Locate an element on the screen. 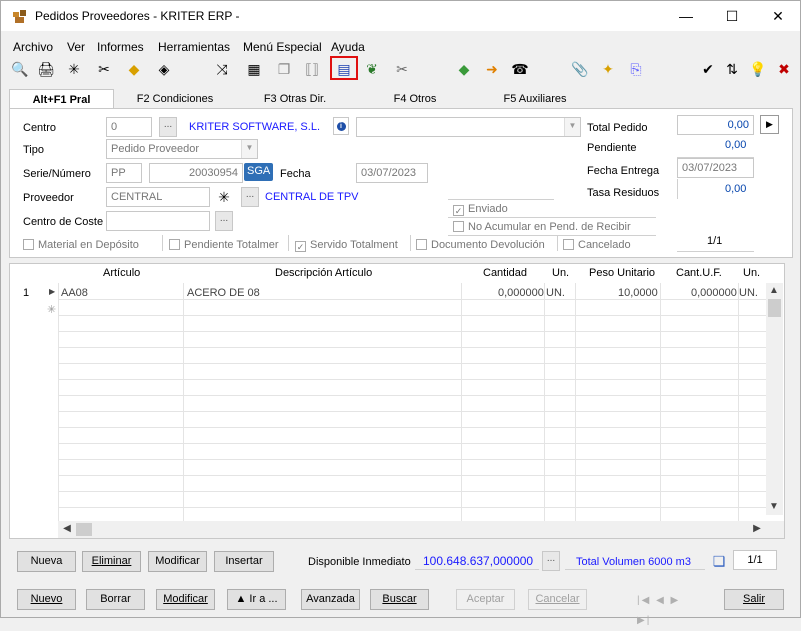  col-header-peso: Peso Unitario is located at coordinates (622, 273).